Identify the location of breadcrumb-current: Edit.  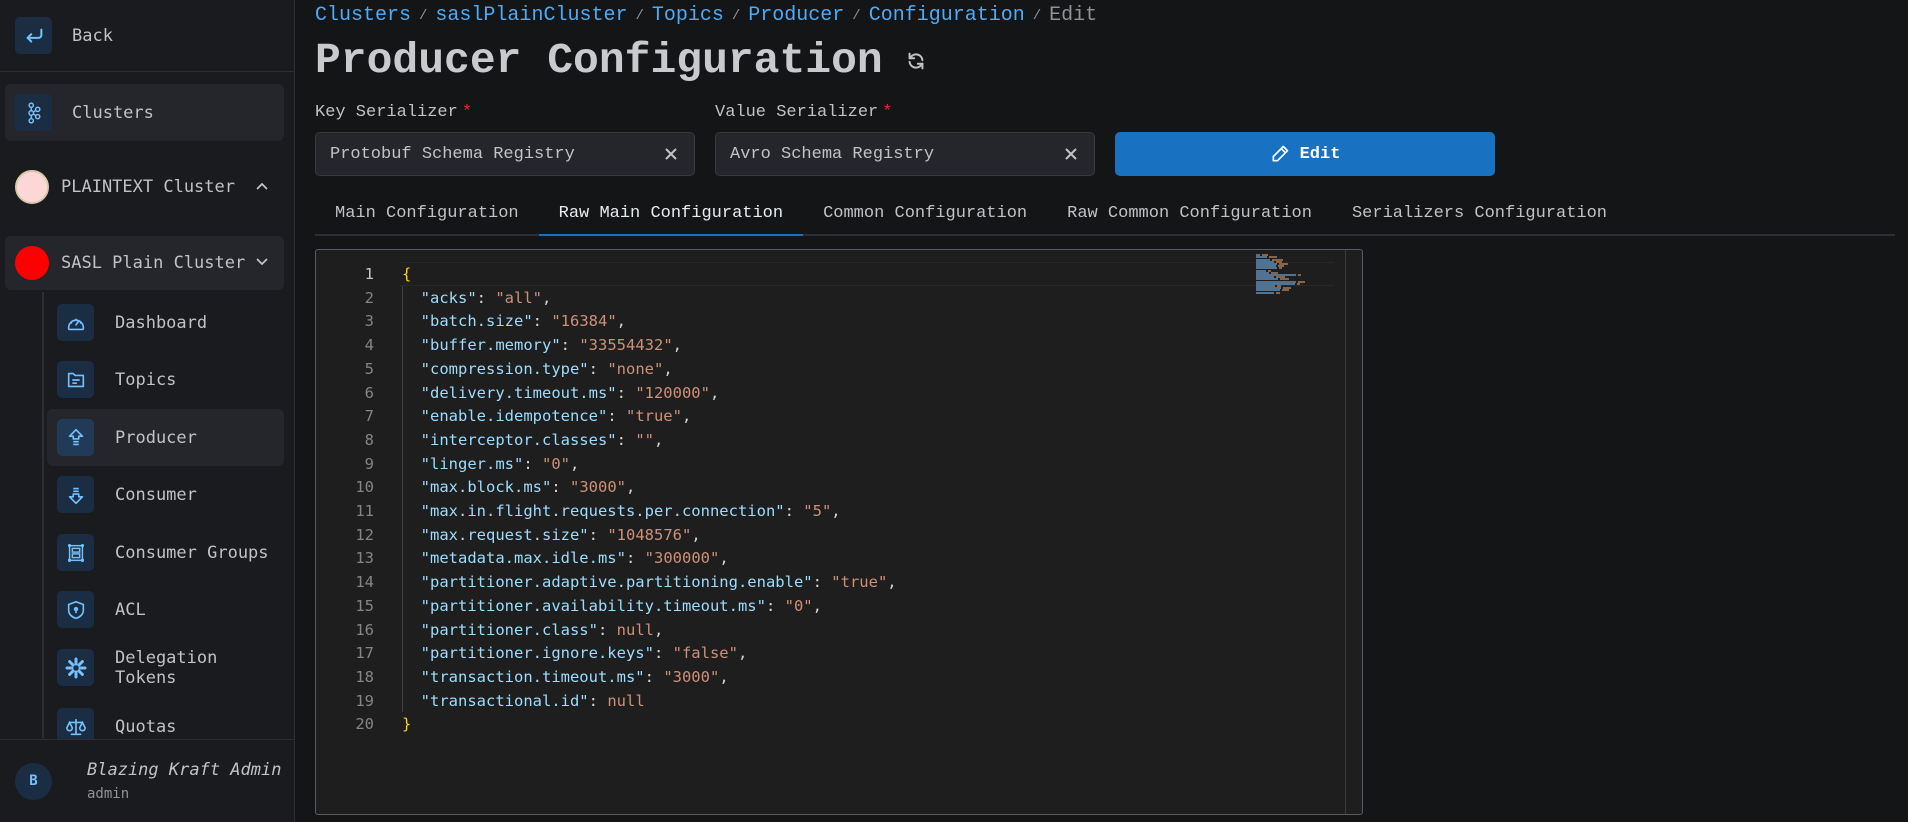
(1073, 15).